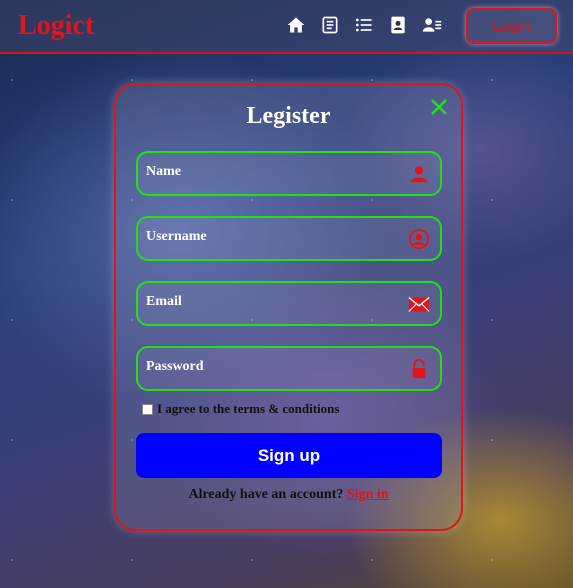 The width and height of the screenshot is (573, 588). What do you see at coordinates (419, 369) in the screenshot?
I see `lock-icon` at bounding box center [419, 369].